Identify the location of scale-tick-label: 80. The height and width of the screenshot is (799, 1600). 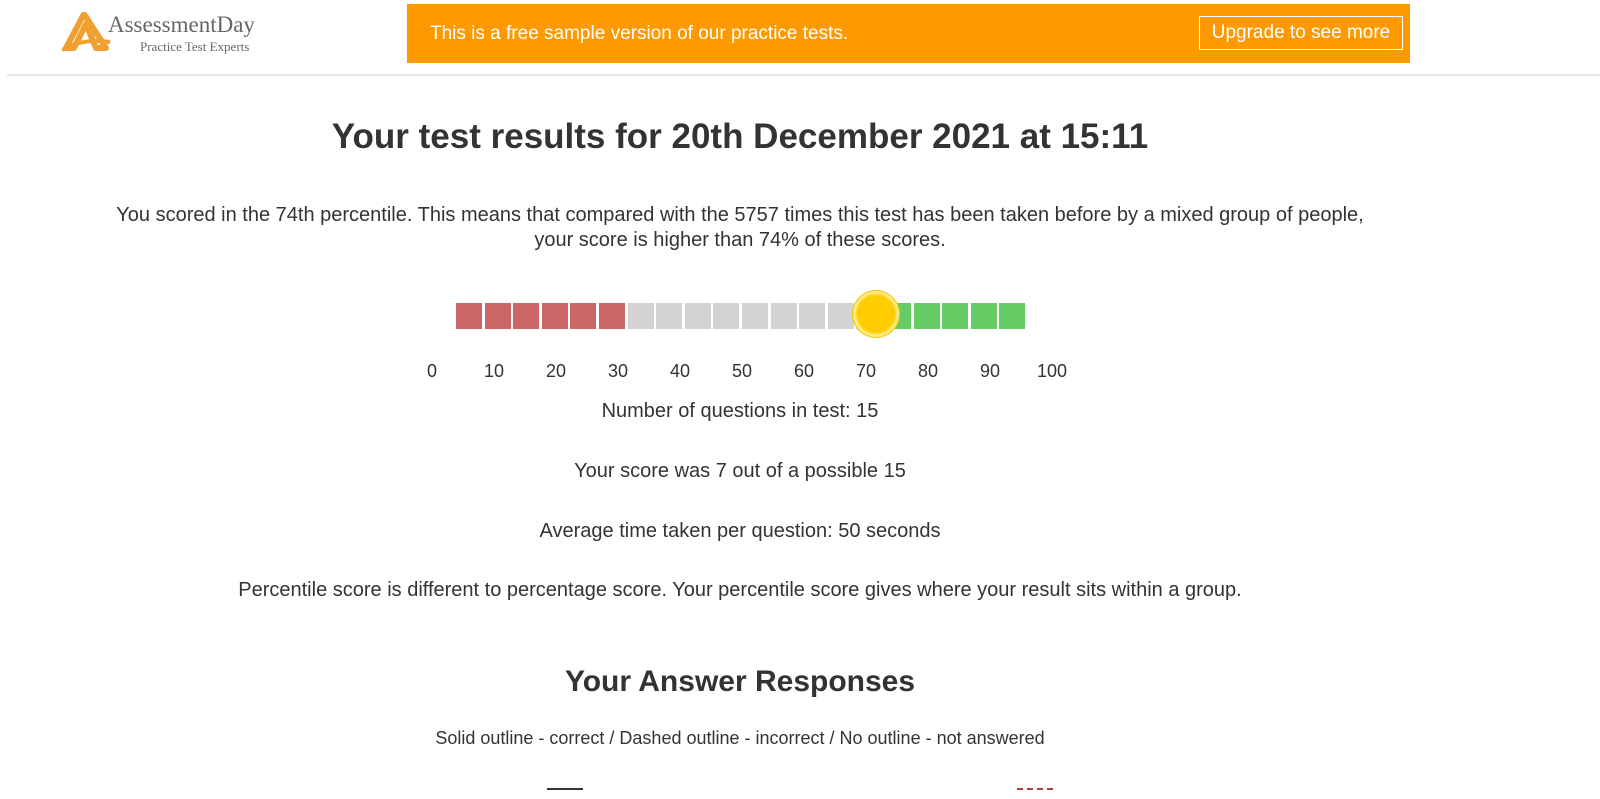
(928, 371).